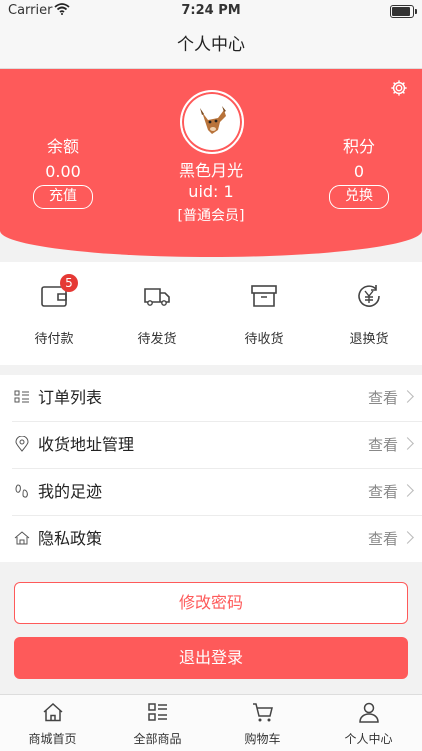 This screenshot has width=422, height=751. What do you see at coordinates (358, 146) in the screenshot?
I see `points-label: 积分` at bounding box center [358, 146].